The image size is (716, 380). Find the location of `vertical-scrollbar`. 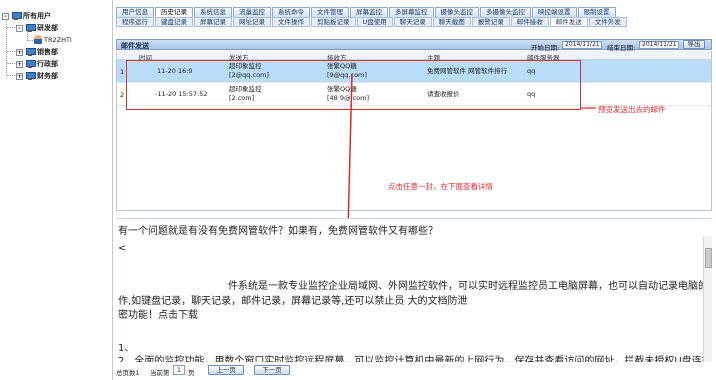

vertical-scrollbar is located at coordinates (707, 299).